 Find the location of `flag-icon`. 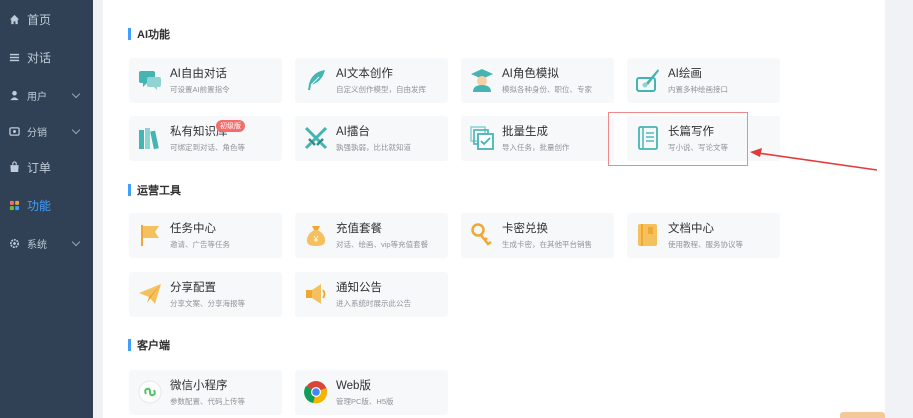

flag-icon is located at coordinates (150, 235).